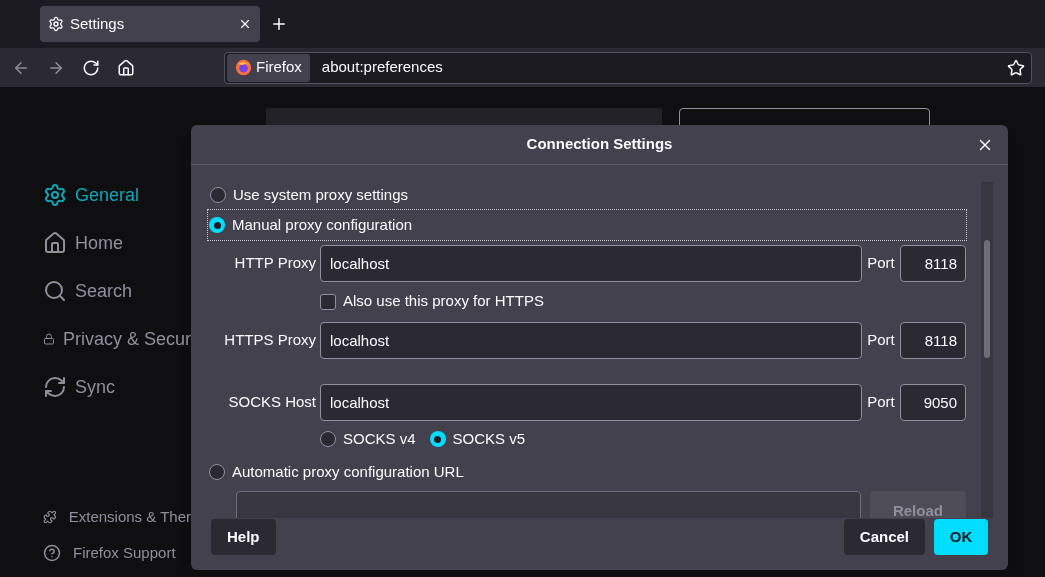 The width and height of the screenshot is (1045, 577). What do you see at coordinates (489, 438) in the screenshot?
I see `option-label: SOCKS v5` at bounding box center [489, 438].